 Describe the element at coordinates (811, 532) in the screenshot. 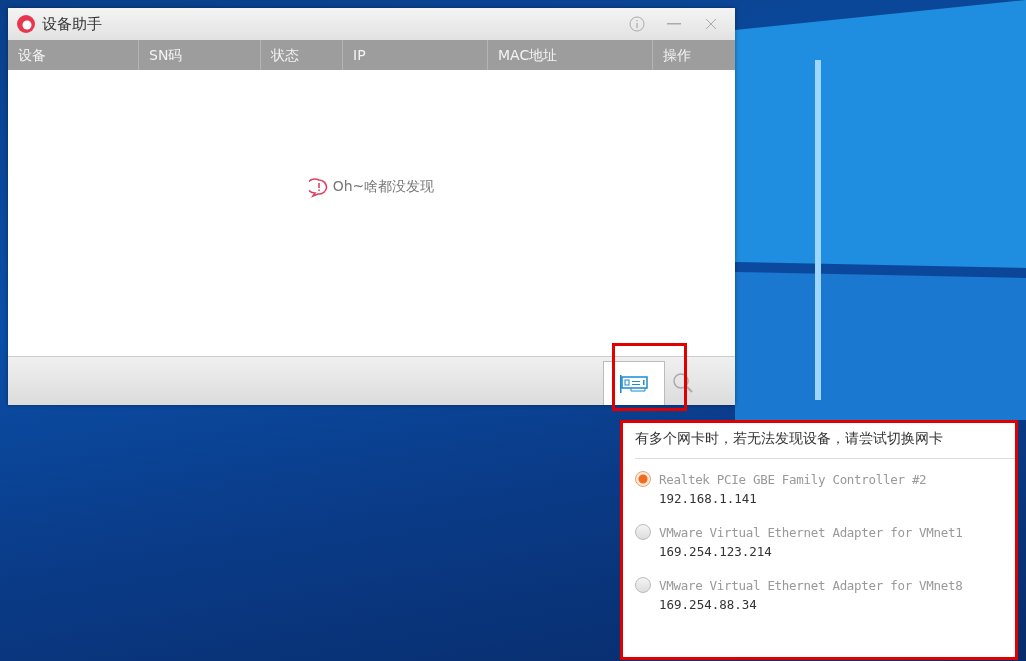

I see `adapter-name: VMware Virtual Ethernet Adapter for VMnet1` at that location.